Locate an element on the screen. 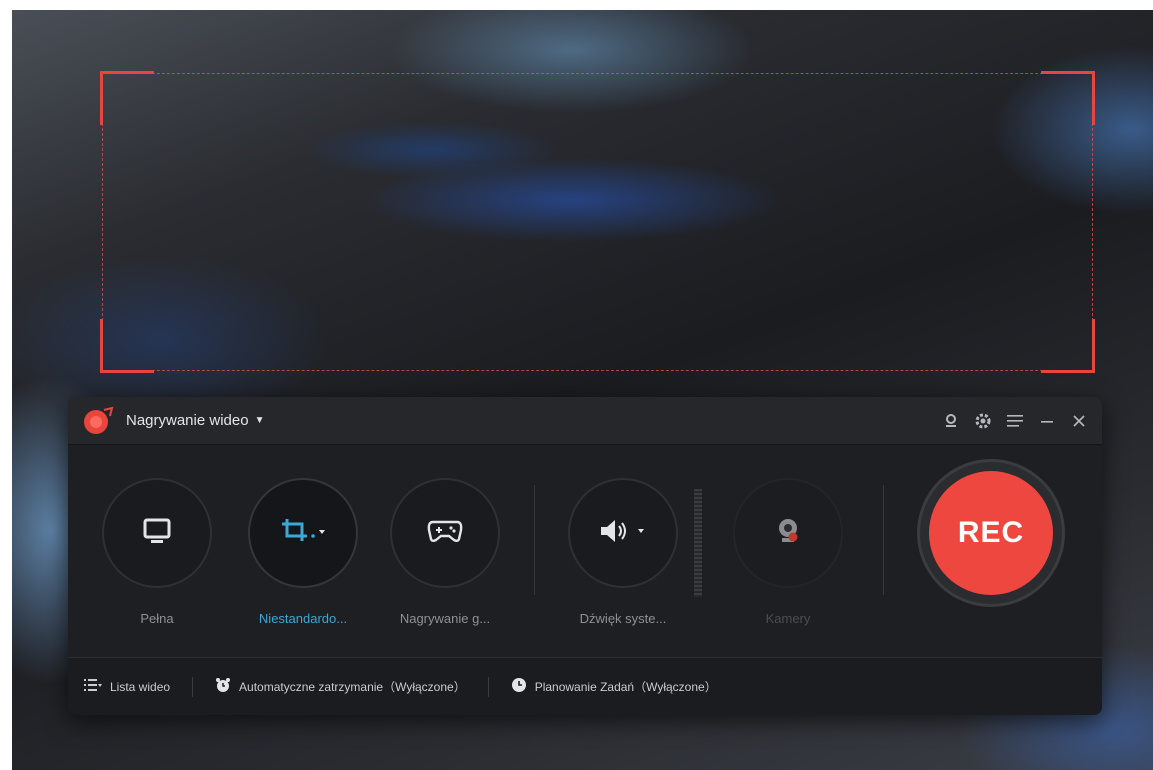 This screenshot has width=1153, height=770. rec-button-label: REC is located at coordinates (991, 533).